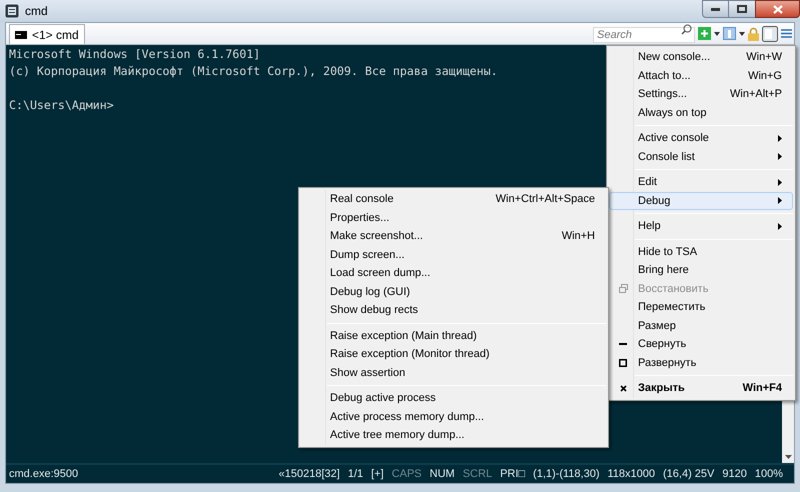  Describe the element at coordinates (734, 474) in the screenshot. I see `status-item: 9120` at that location.